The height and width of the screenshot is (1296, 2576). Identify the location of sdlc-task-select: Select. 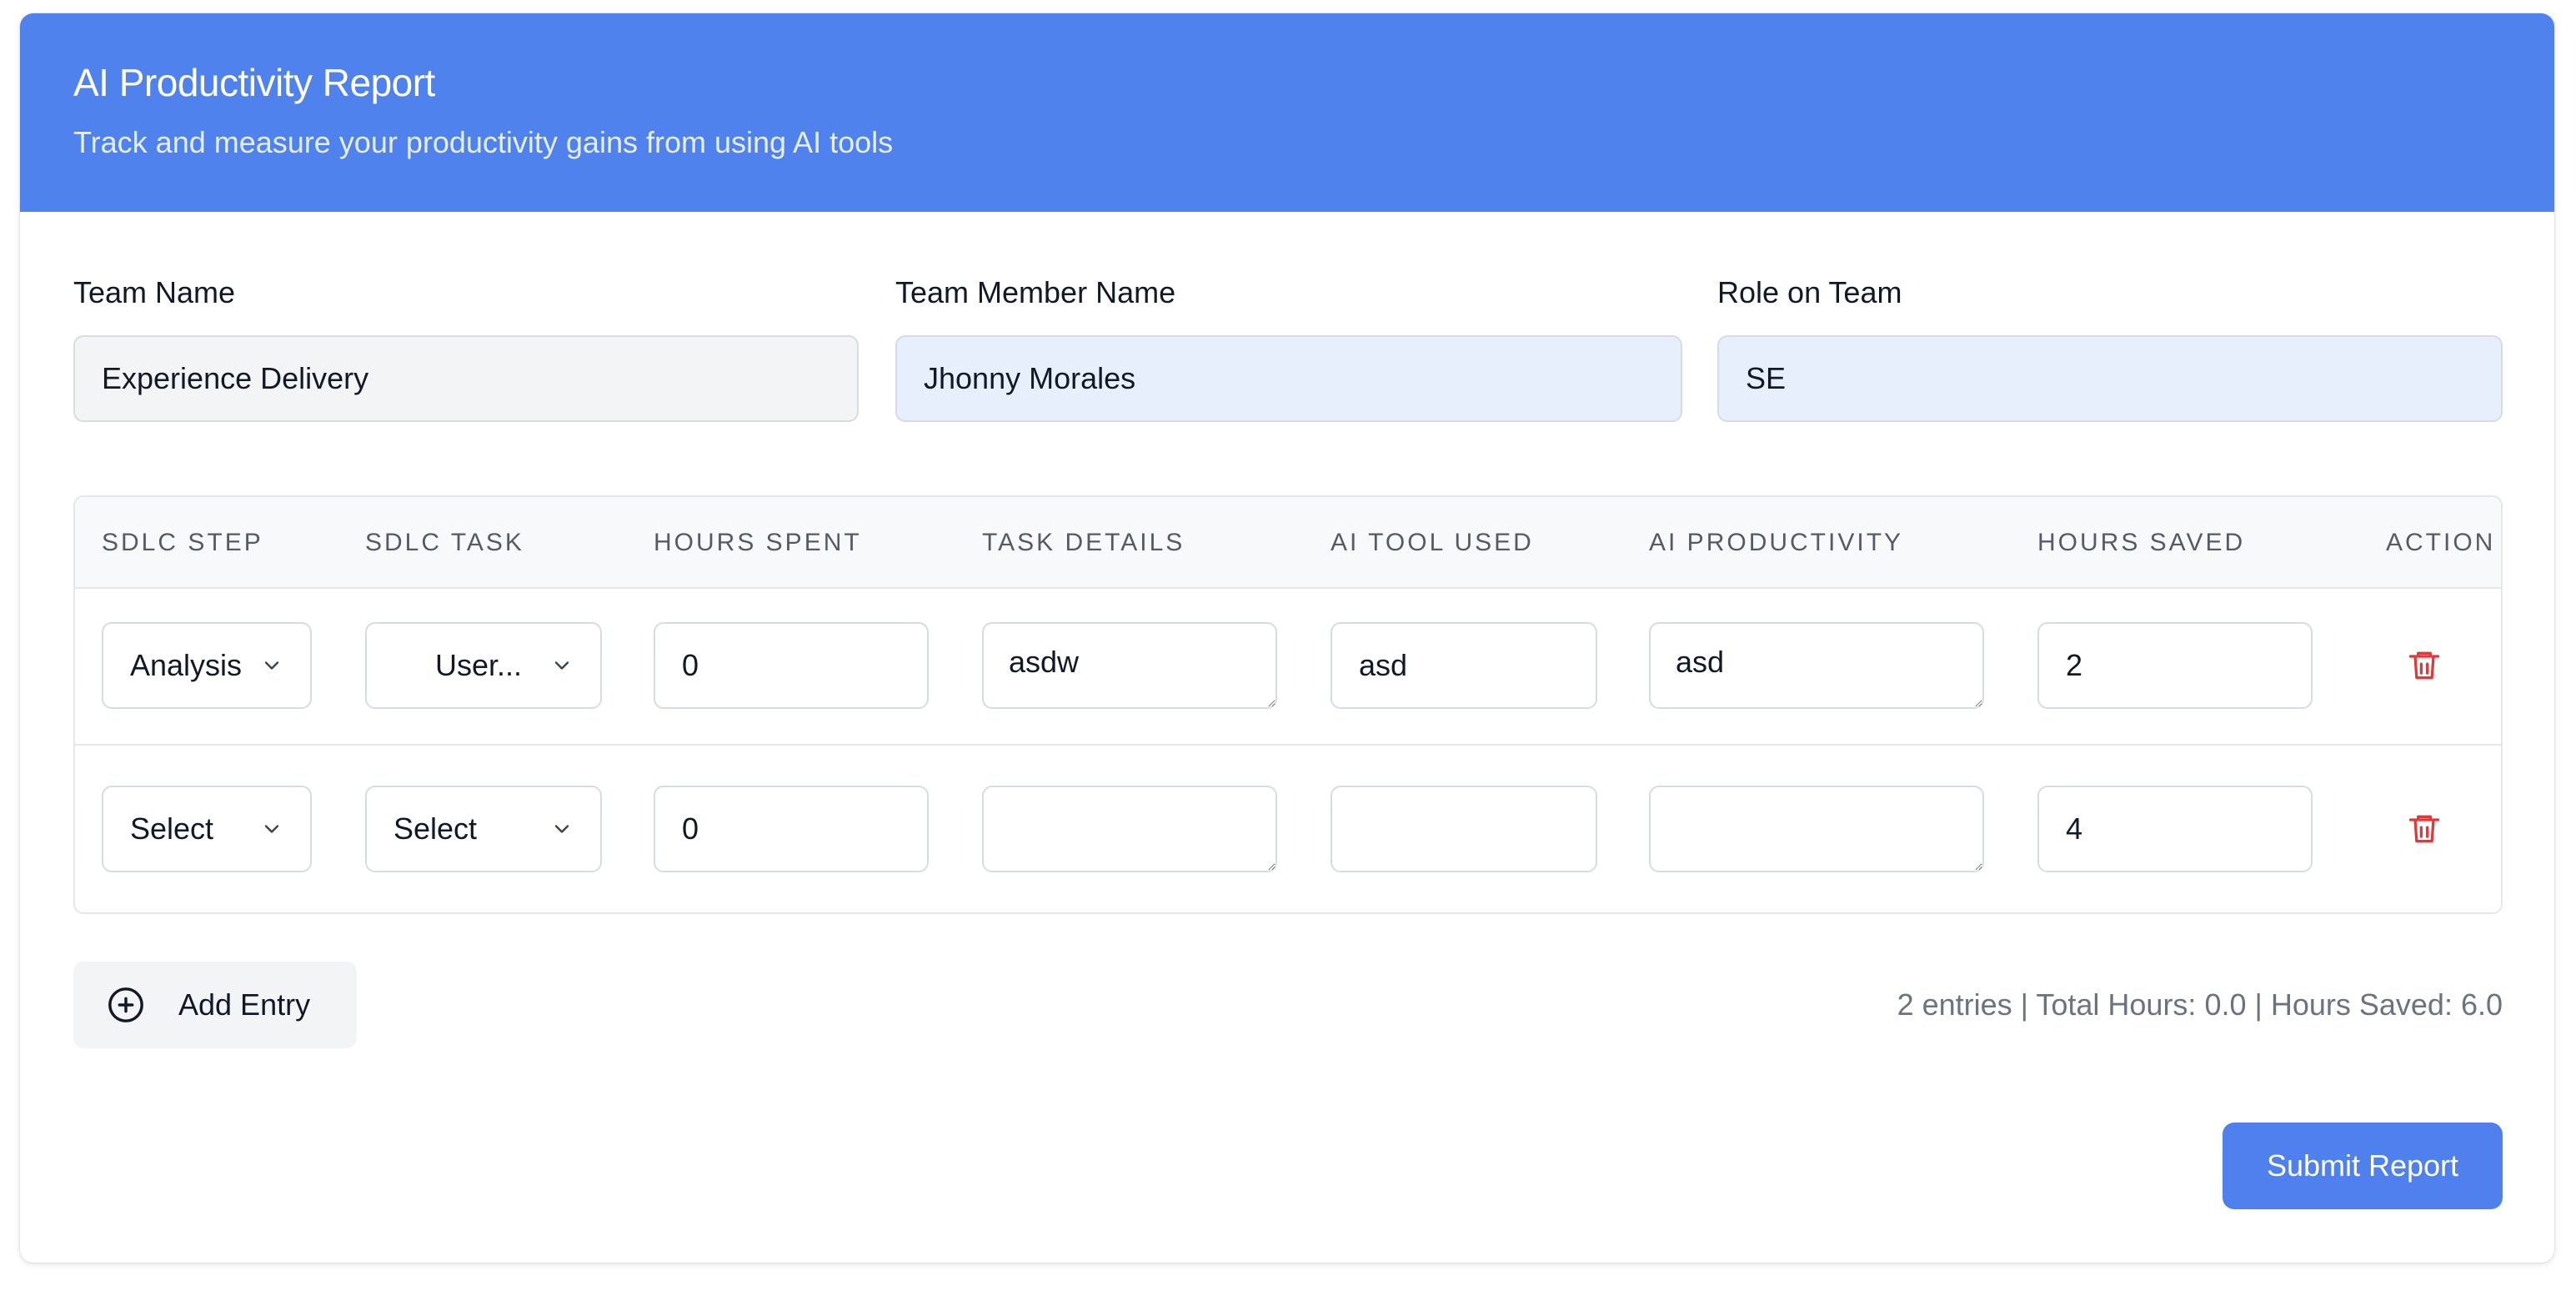
(483, 829).